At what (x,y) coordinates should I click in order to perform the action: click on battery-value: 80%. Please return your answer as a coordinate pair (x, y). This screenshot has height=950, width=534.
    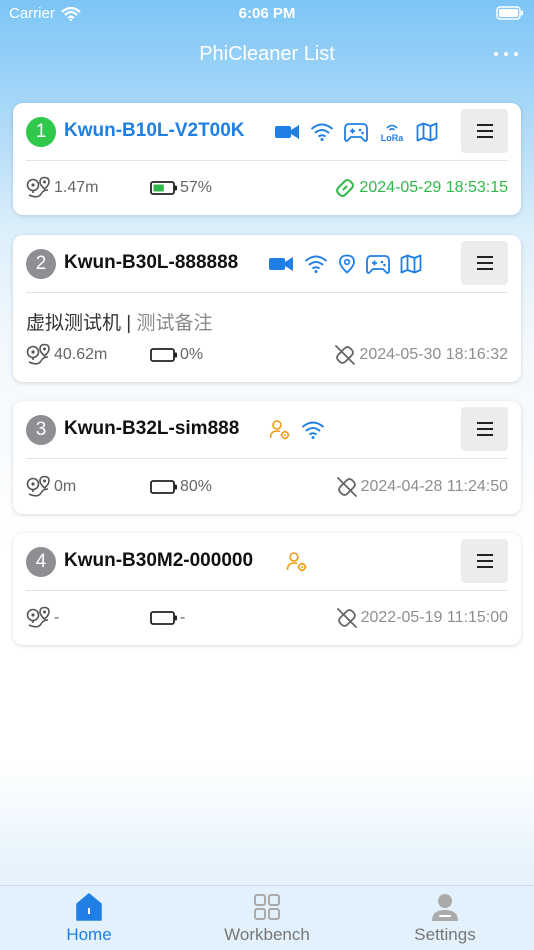
    Looking at the image, I should click on (196, 486).